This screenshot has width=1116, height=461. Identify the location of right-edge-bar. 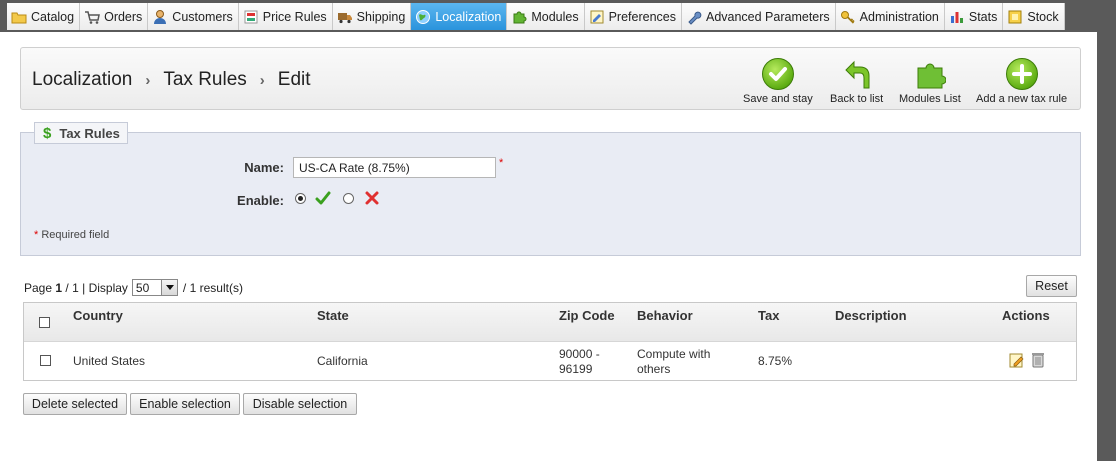
(1106, 246).